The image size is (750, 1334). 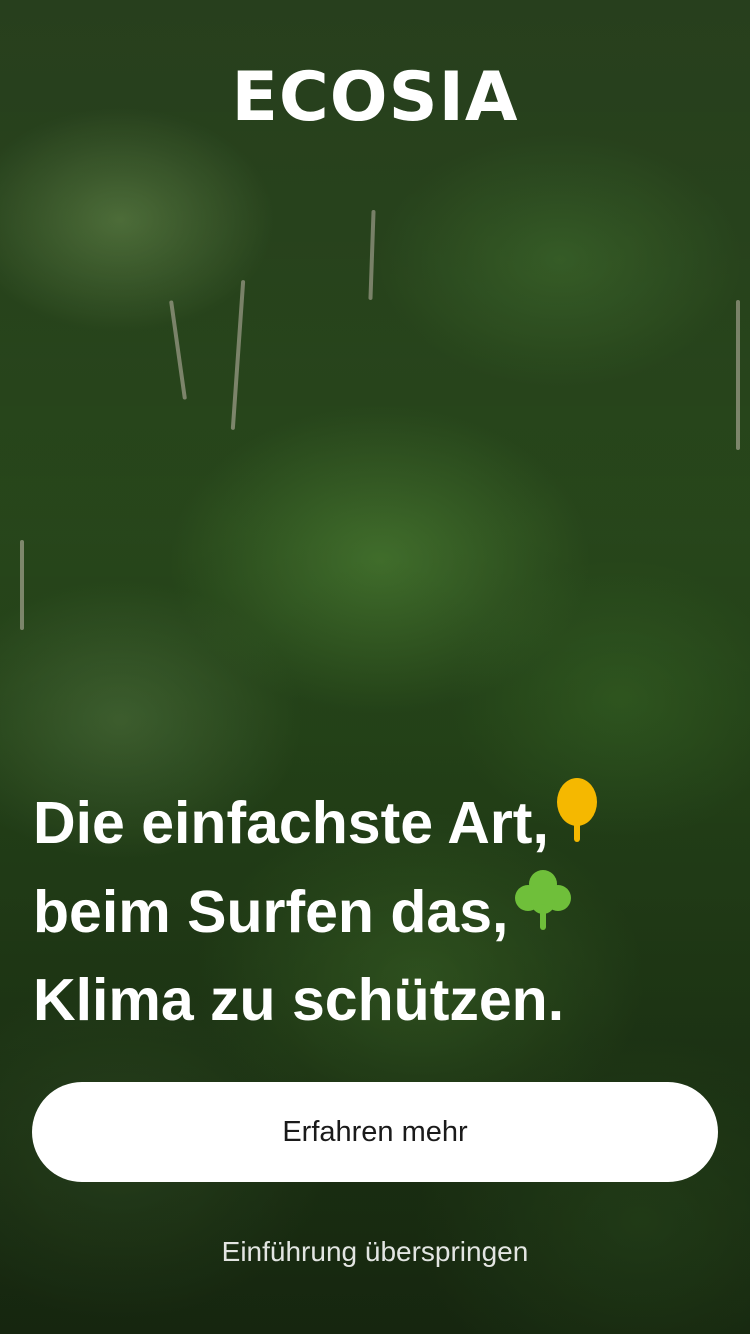 What do you see at coordinates (375, 97) in the screenshot?
I see `ecosia-logo: ECOSIA` at bounding box center [375, 97].